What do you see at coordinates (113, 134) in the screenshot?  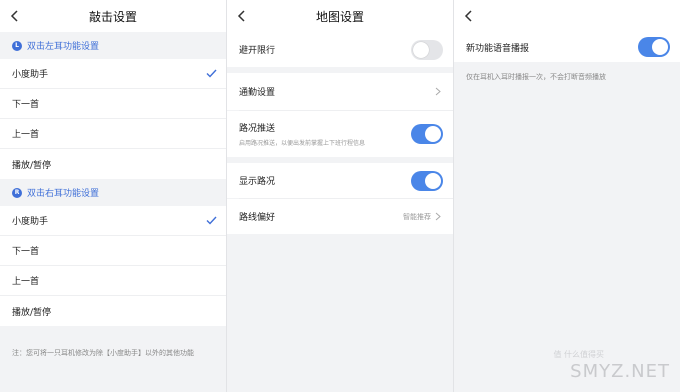 I see `left-option-previous: 上一首` at bounding box center [113, 134].